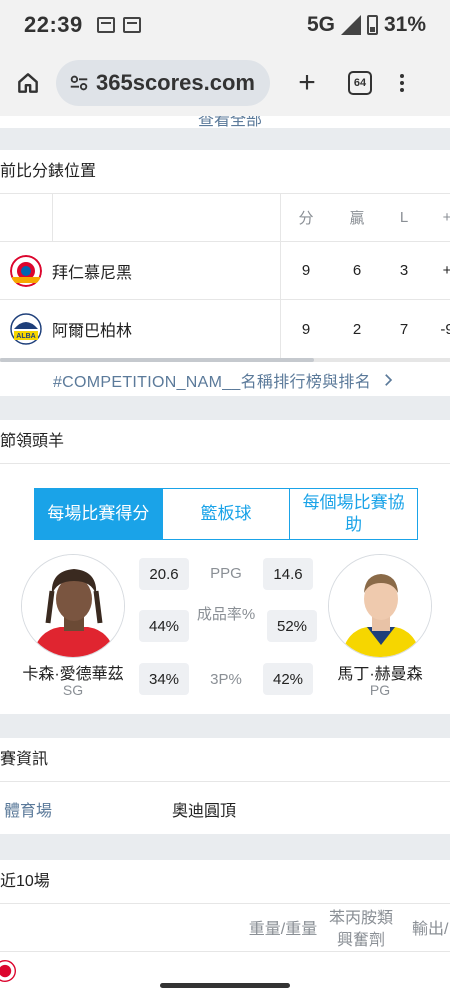 The height and width of the screenshot is (1000, 450). I want to click on competition-standings-link: #COMPETITION_NAM__名稱排行榜與排名, so click(225, 380).